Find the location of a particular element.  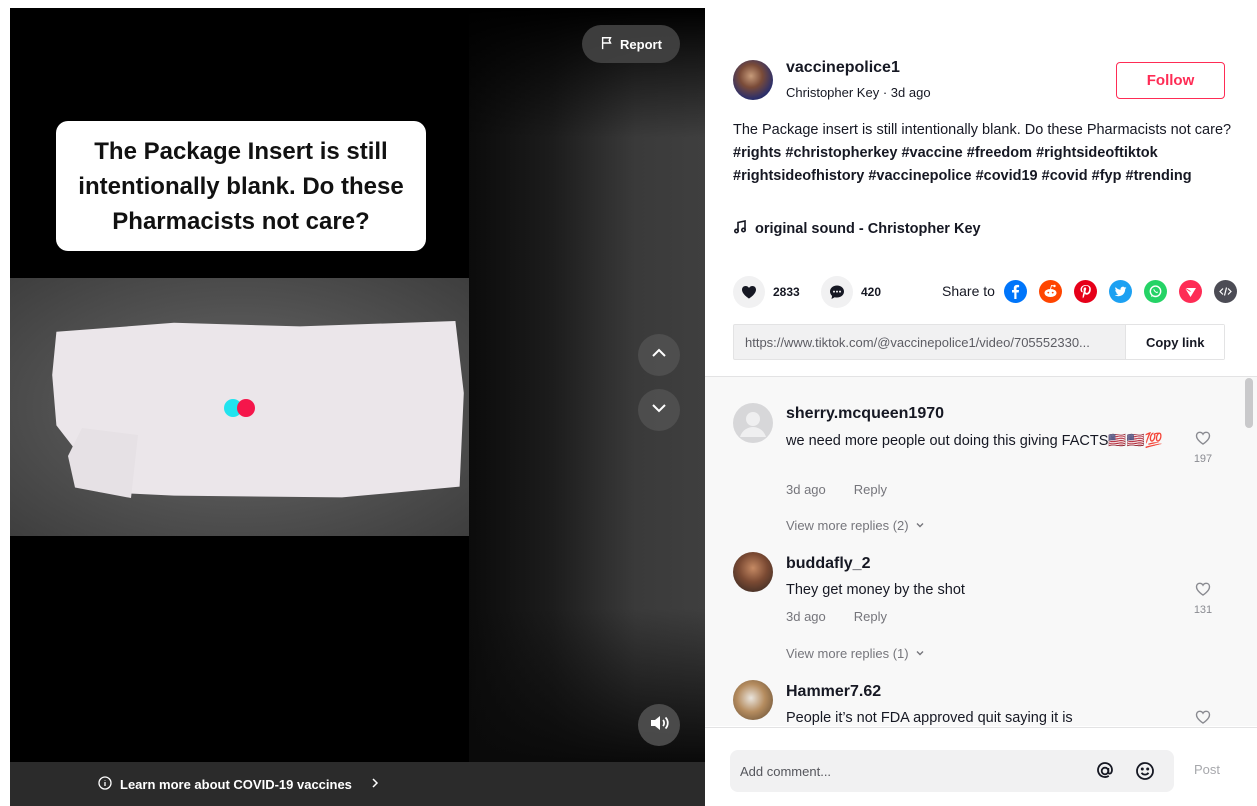

chevron-right-icon is located at coordinates (375, 784).